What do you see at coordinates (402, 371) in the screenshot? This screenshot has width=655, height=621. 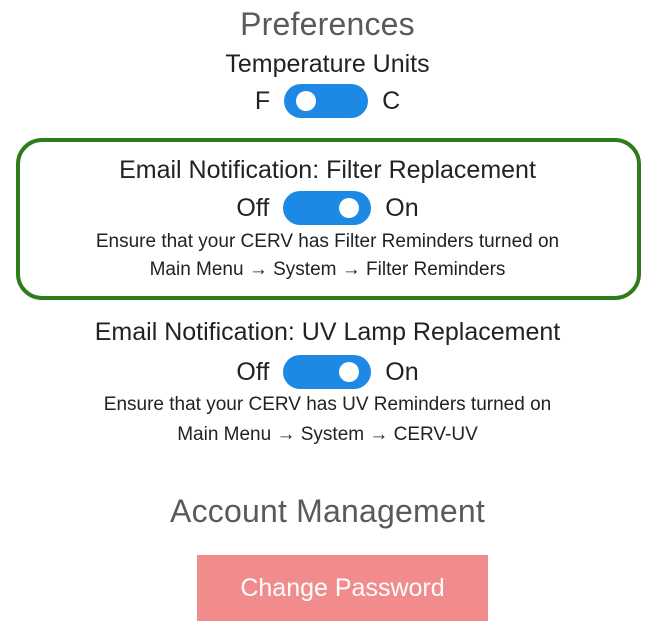 I see `uv-notification-on-label: On` at bounding box center [402, 371].